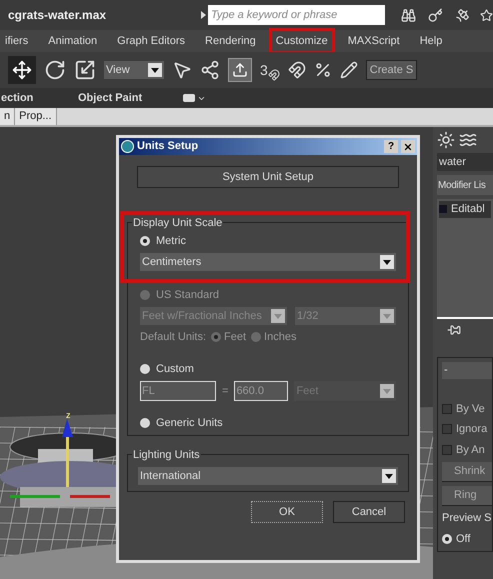  I want to click on object-name-field: water, so click(465, 162).